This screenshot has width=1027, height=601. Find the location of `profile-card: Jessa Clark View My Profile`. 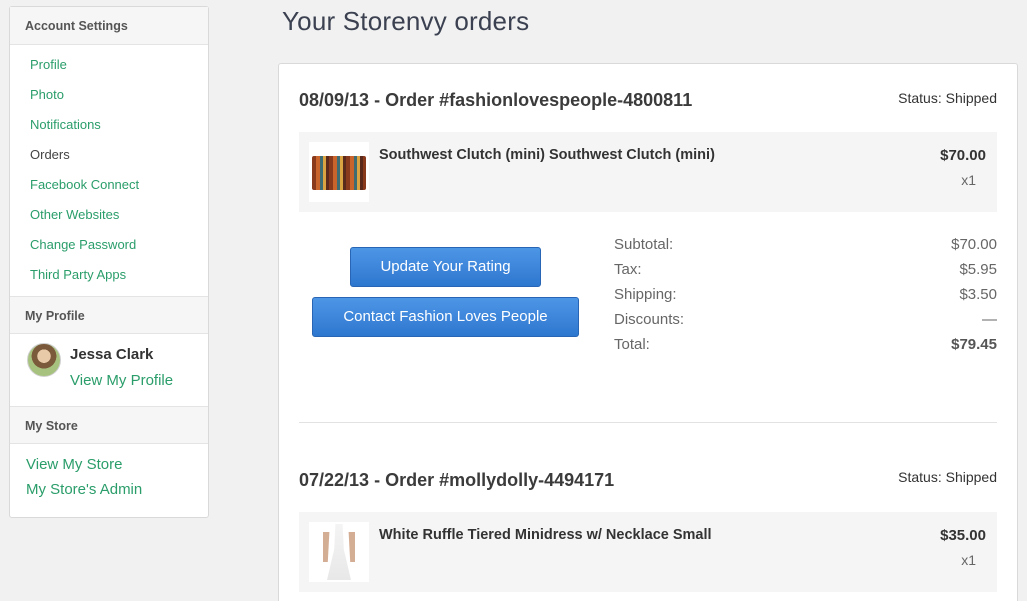

profile-card: Jessa Clark View My Profile is located at coordinates (109, 370).